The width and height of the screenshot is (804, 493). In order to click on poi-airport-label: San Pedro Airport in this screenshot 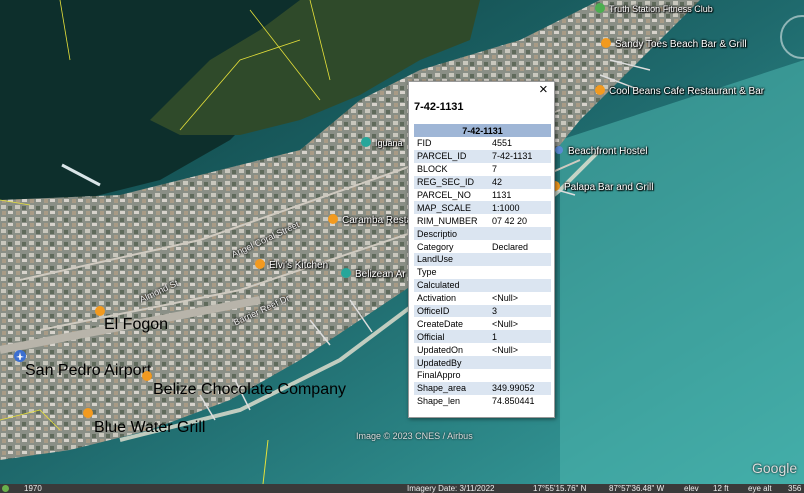, I will do `click(88, 370)`.